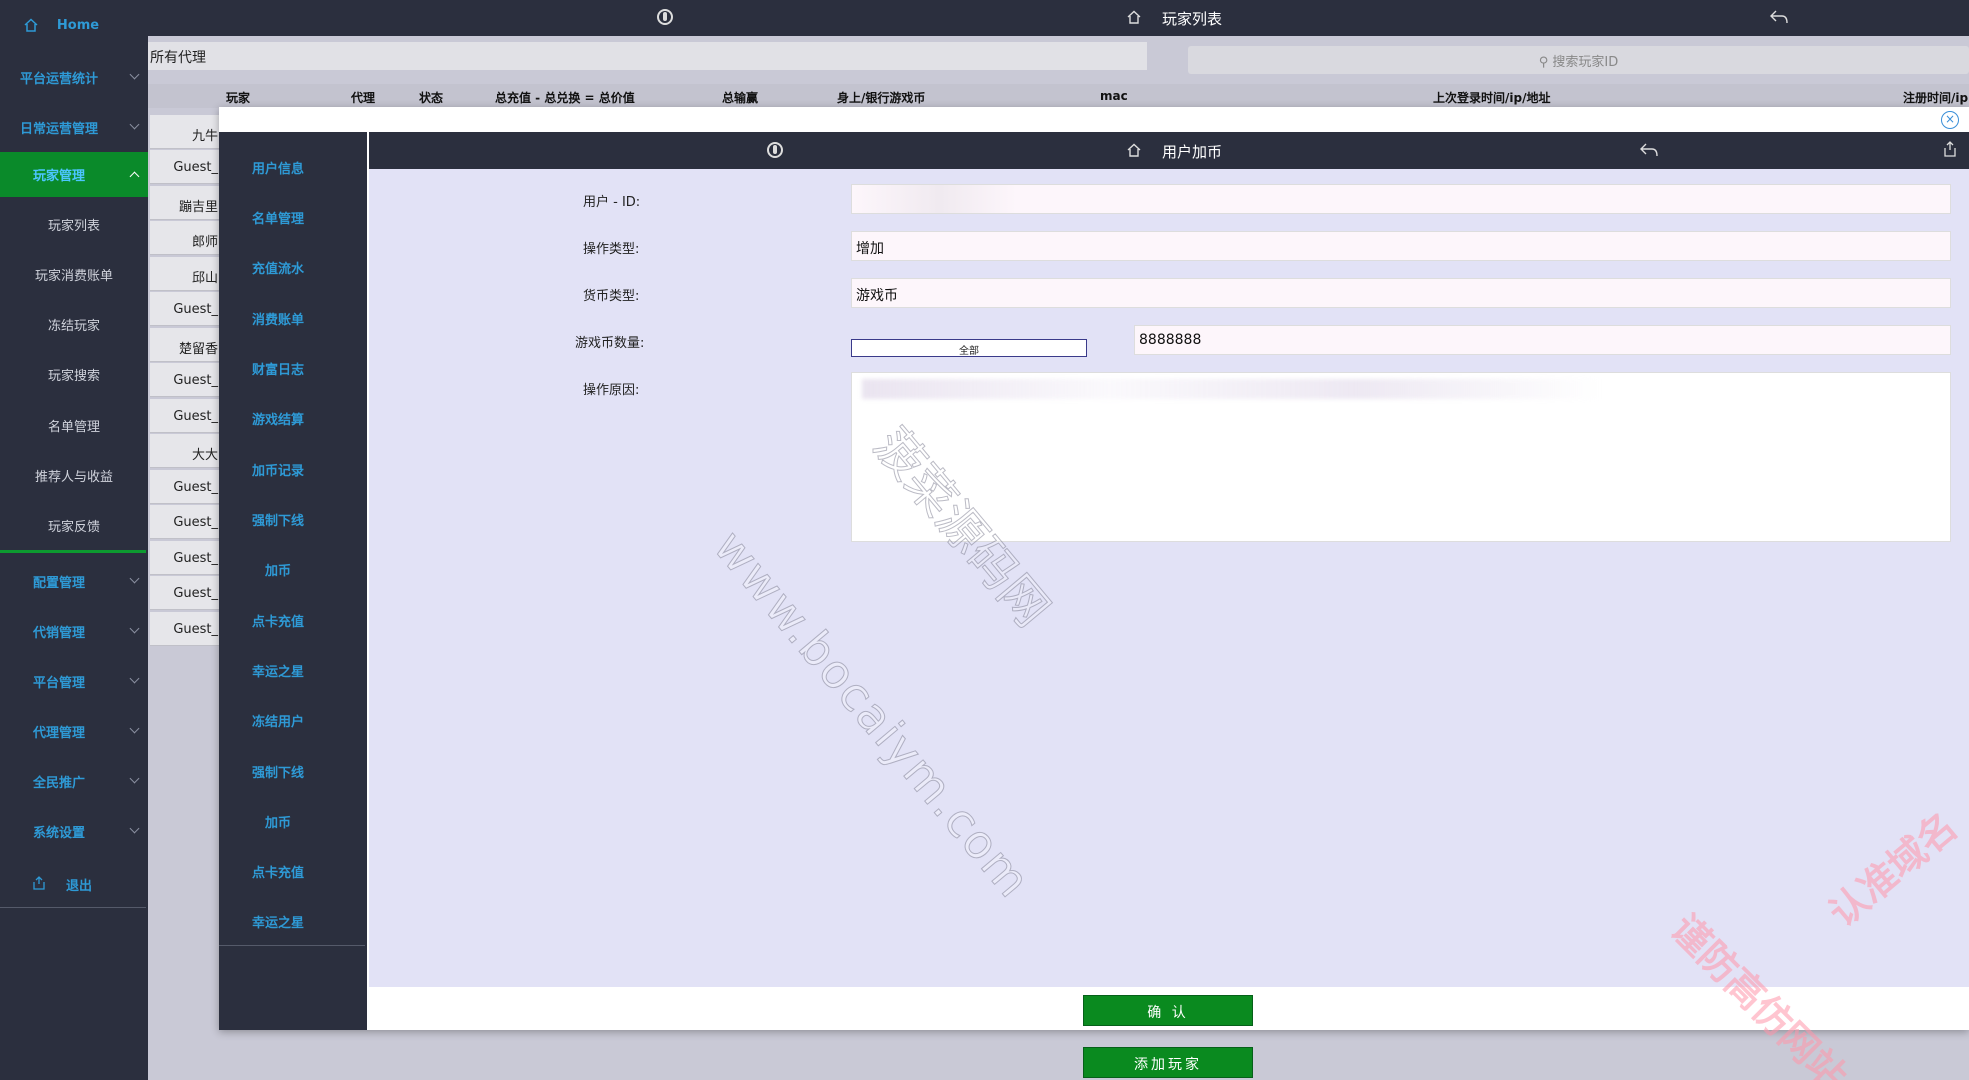 The width and height of the screenshot is (1969, 1080). Describe the element at coordinates (647, 56) in the screenshot. I see `agent-filter-select: 所有代理` at that location.